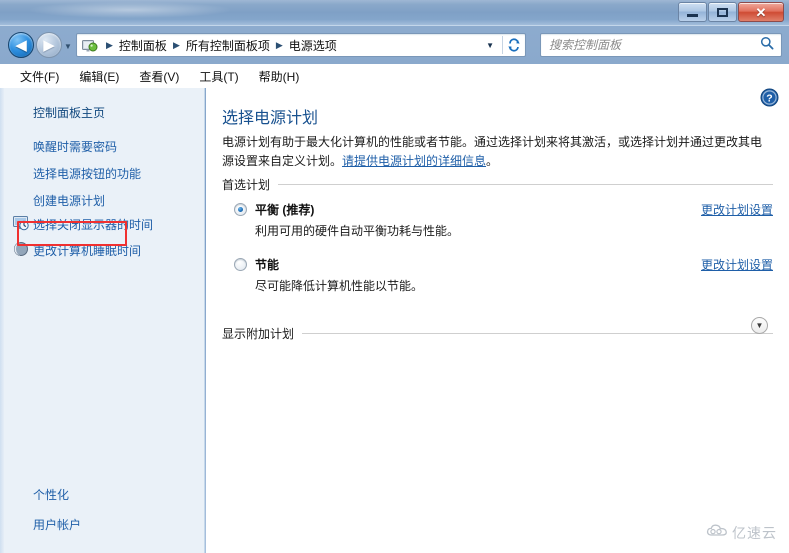 The height and width of the screenshot is (553, 789). I want to click on search-icon, so click(769, 45).